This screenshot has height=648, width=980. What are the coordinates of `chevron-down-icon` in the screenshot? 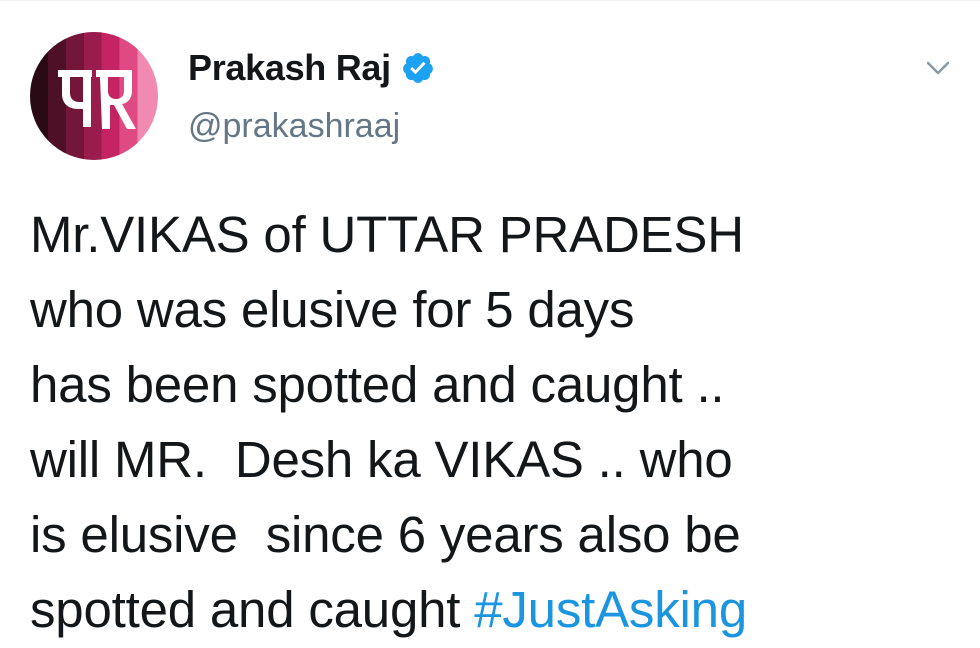 It's located at (938, 68).